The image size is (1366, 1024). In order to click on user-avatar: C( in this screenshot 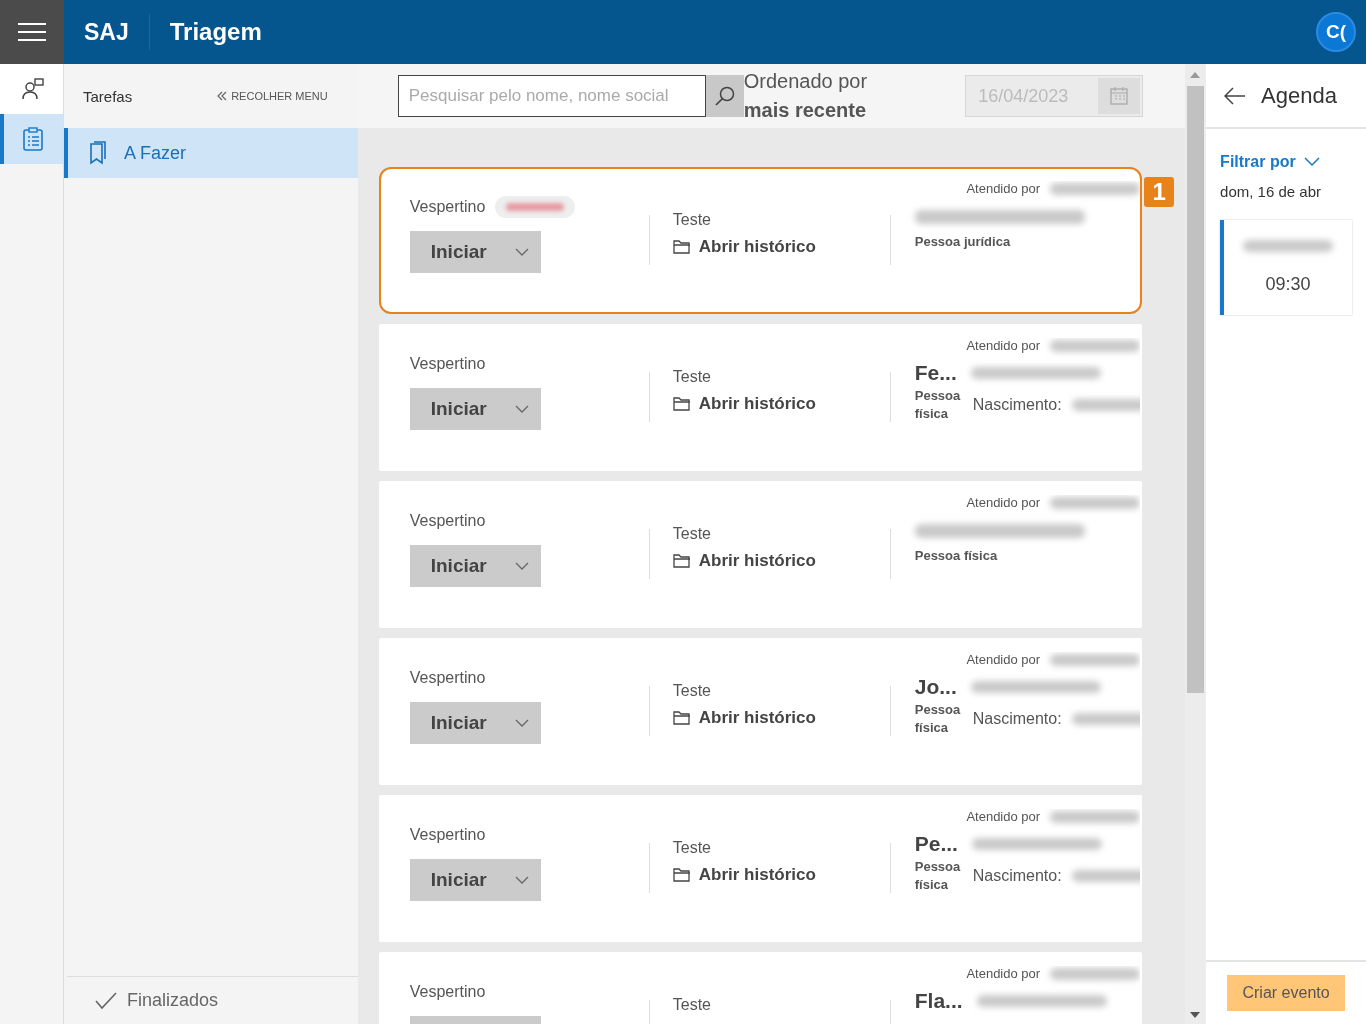, I will do `click(1336, 32)`.